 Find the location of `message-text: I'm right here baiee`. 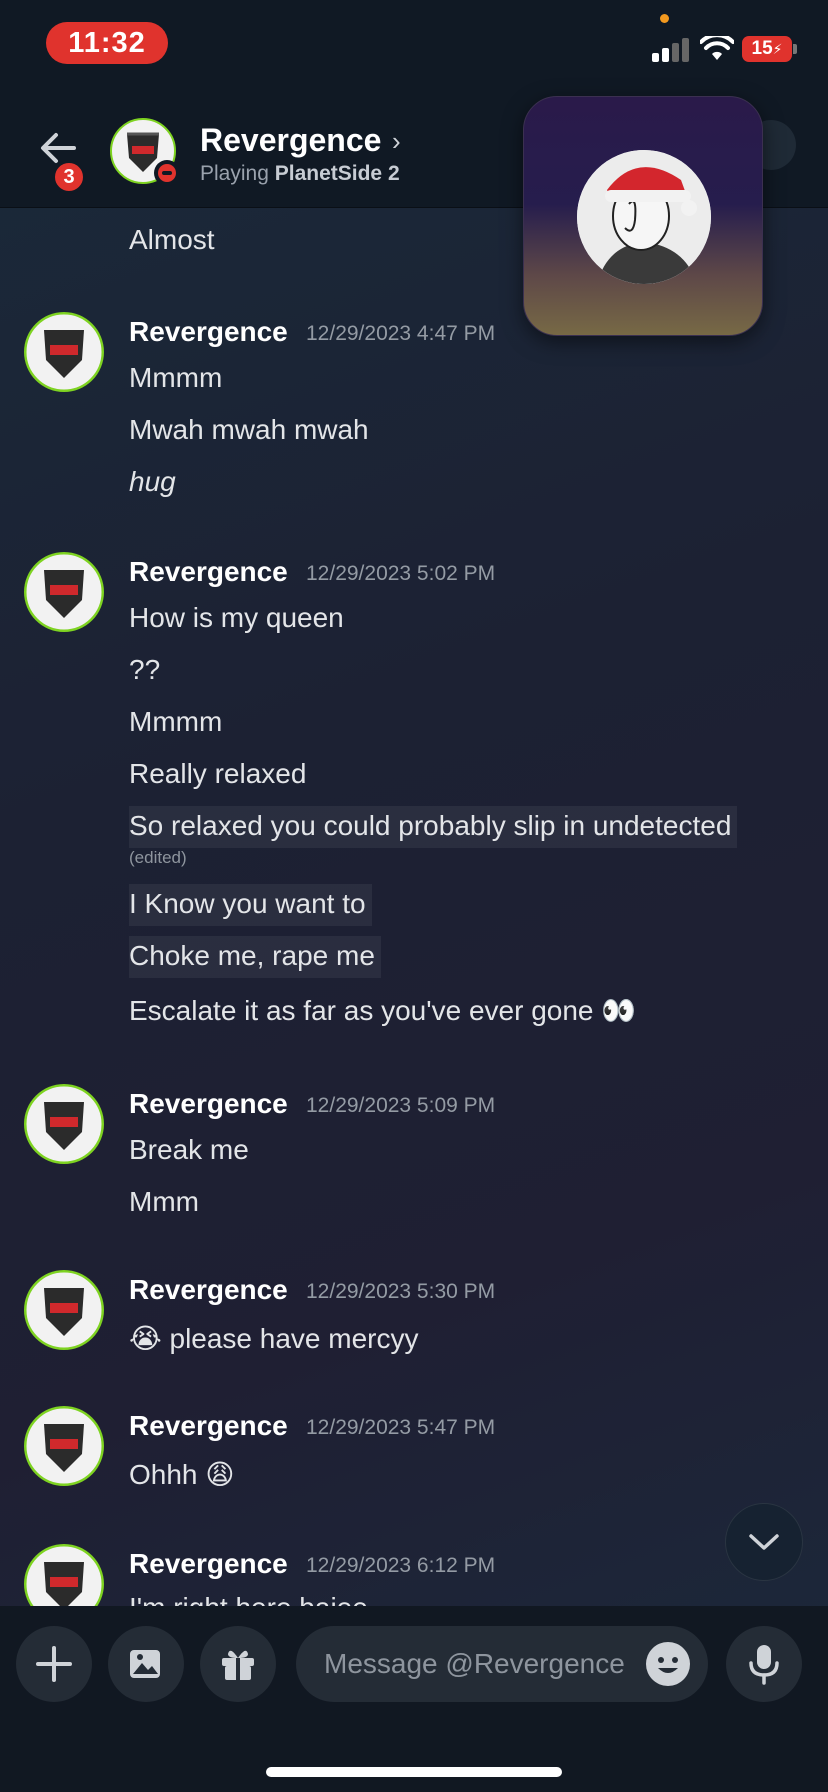

message-text: I'm right here baiee is located at coordinates (248, 1599).